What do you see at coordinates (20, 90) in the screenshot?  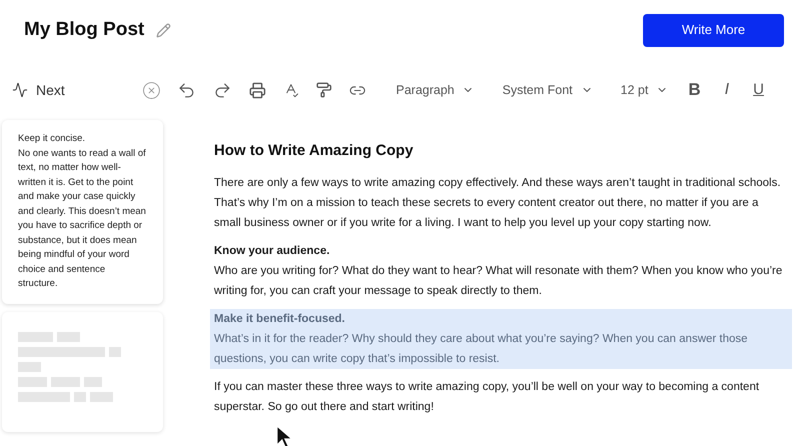 I see `pulse-icon` at bounding box center [20, 90].